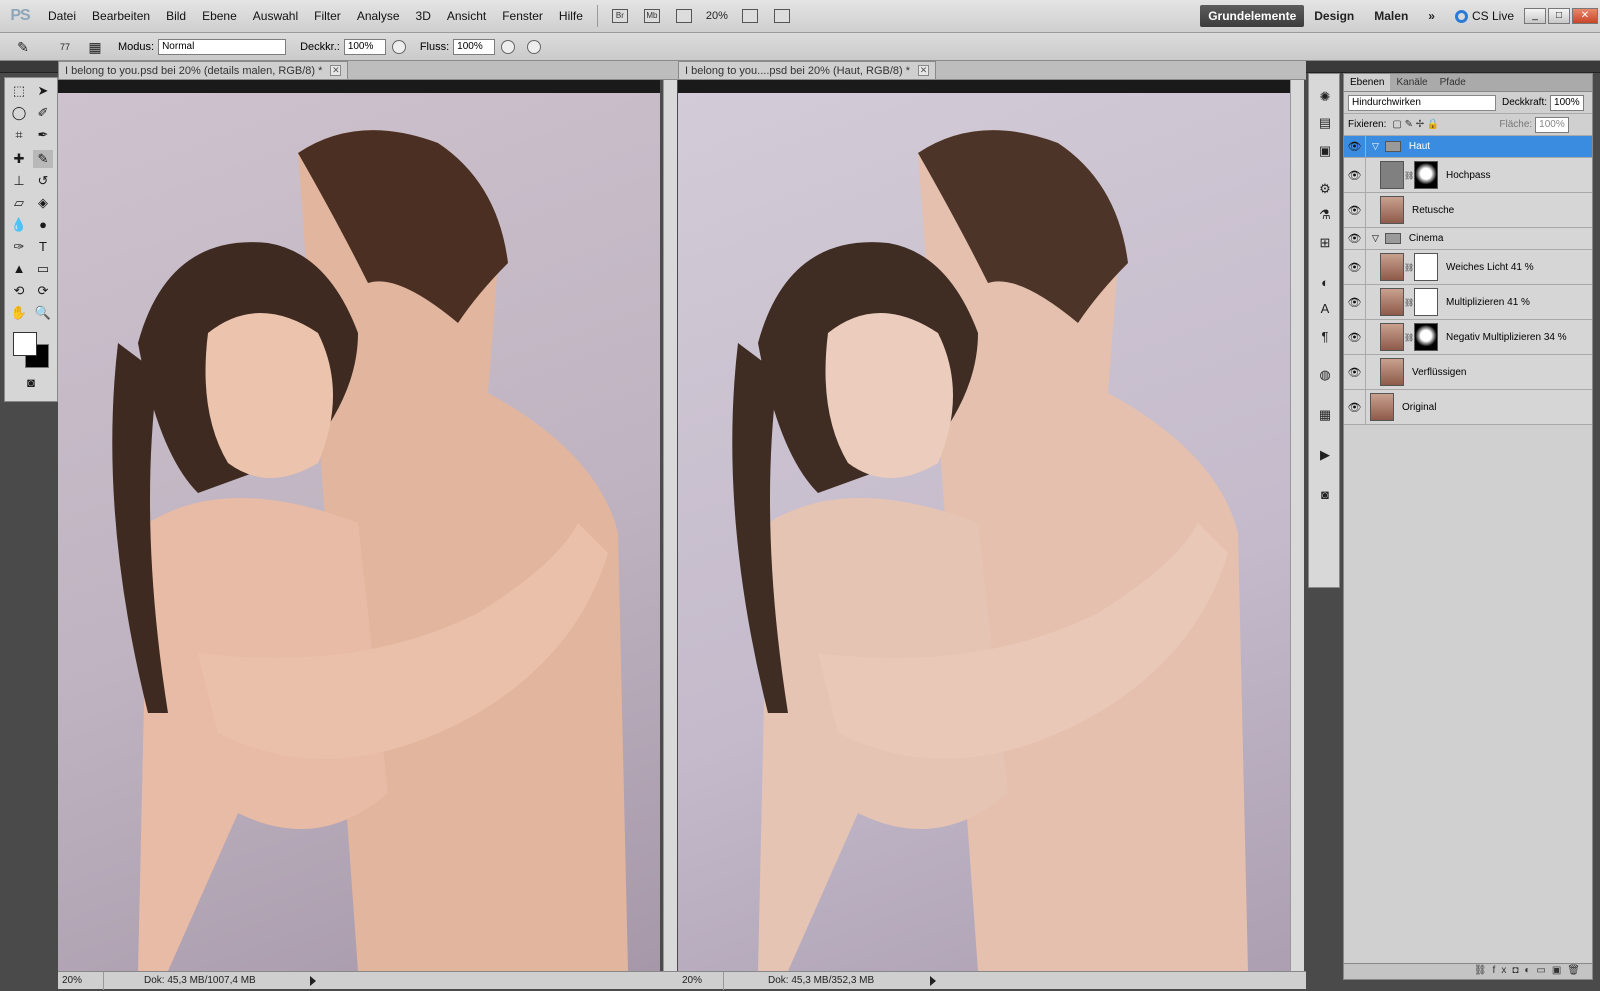 This screenshot has height=991, width=1600. I want to click on layer-row: 👁 ⛓ Multiplizieren 41 %, so click(1468, 302).